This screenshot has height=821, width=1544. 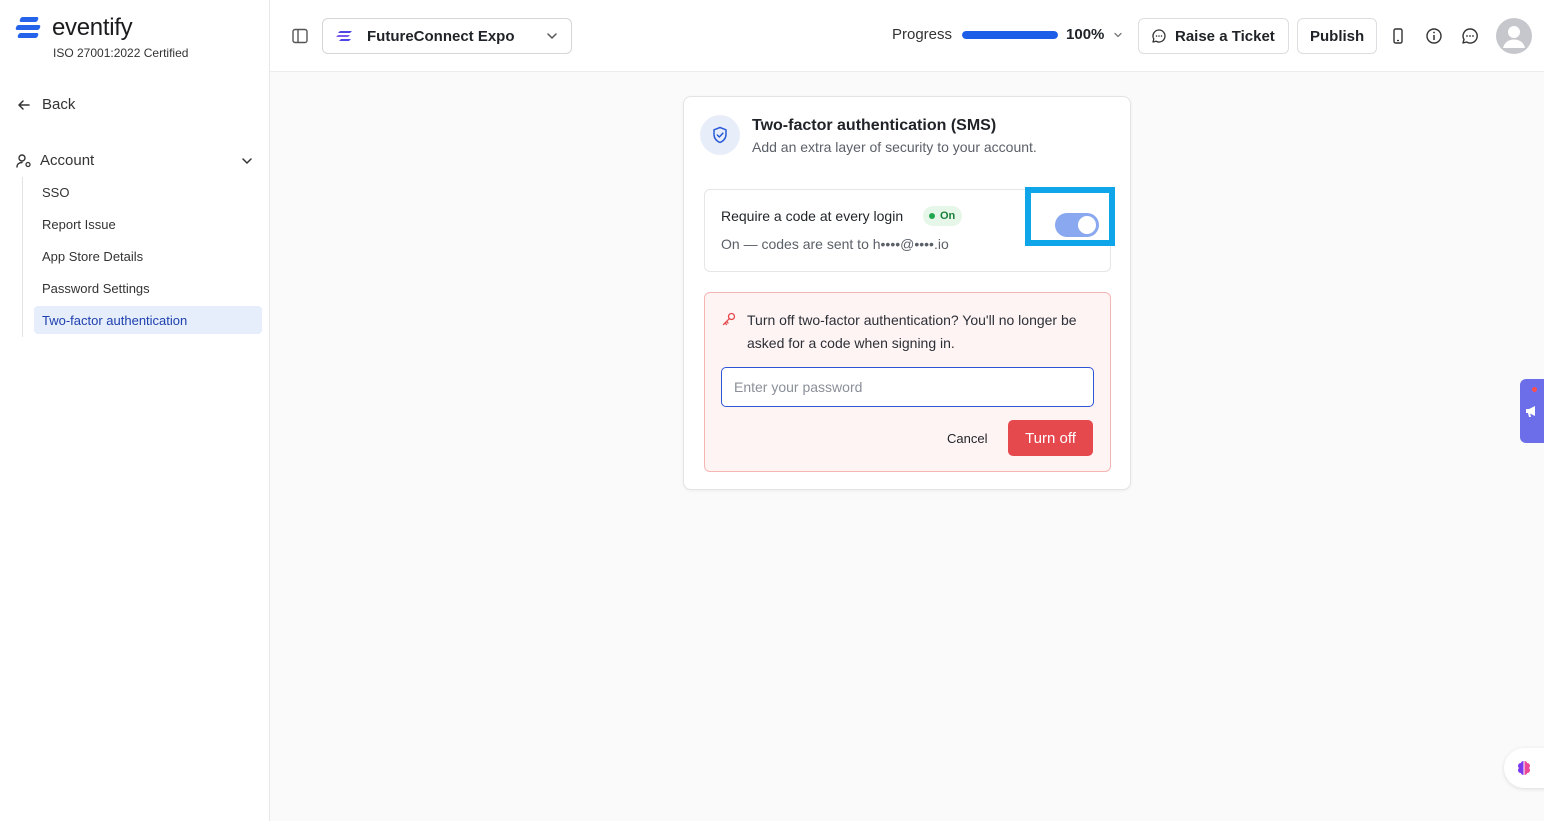 What do you see at coordinates (1159, 36) in the screenshot?
I see `chat-bubble-icon` at bounding box center [1159, 36].